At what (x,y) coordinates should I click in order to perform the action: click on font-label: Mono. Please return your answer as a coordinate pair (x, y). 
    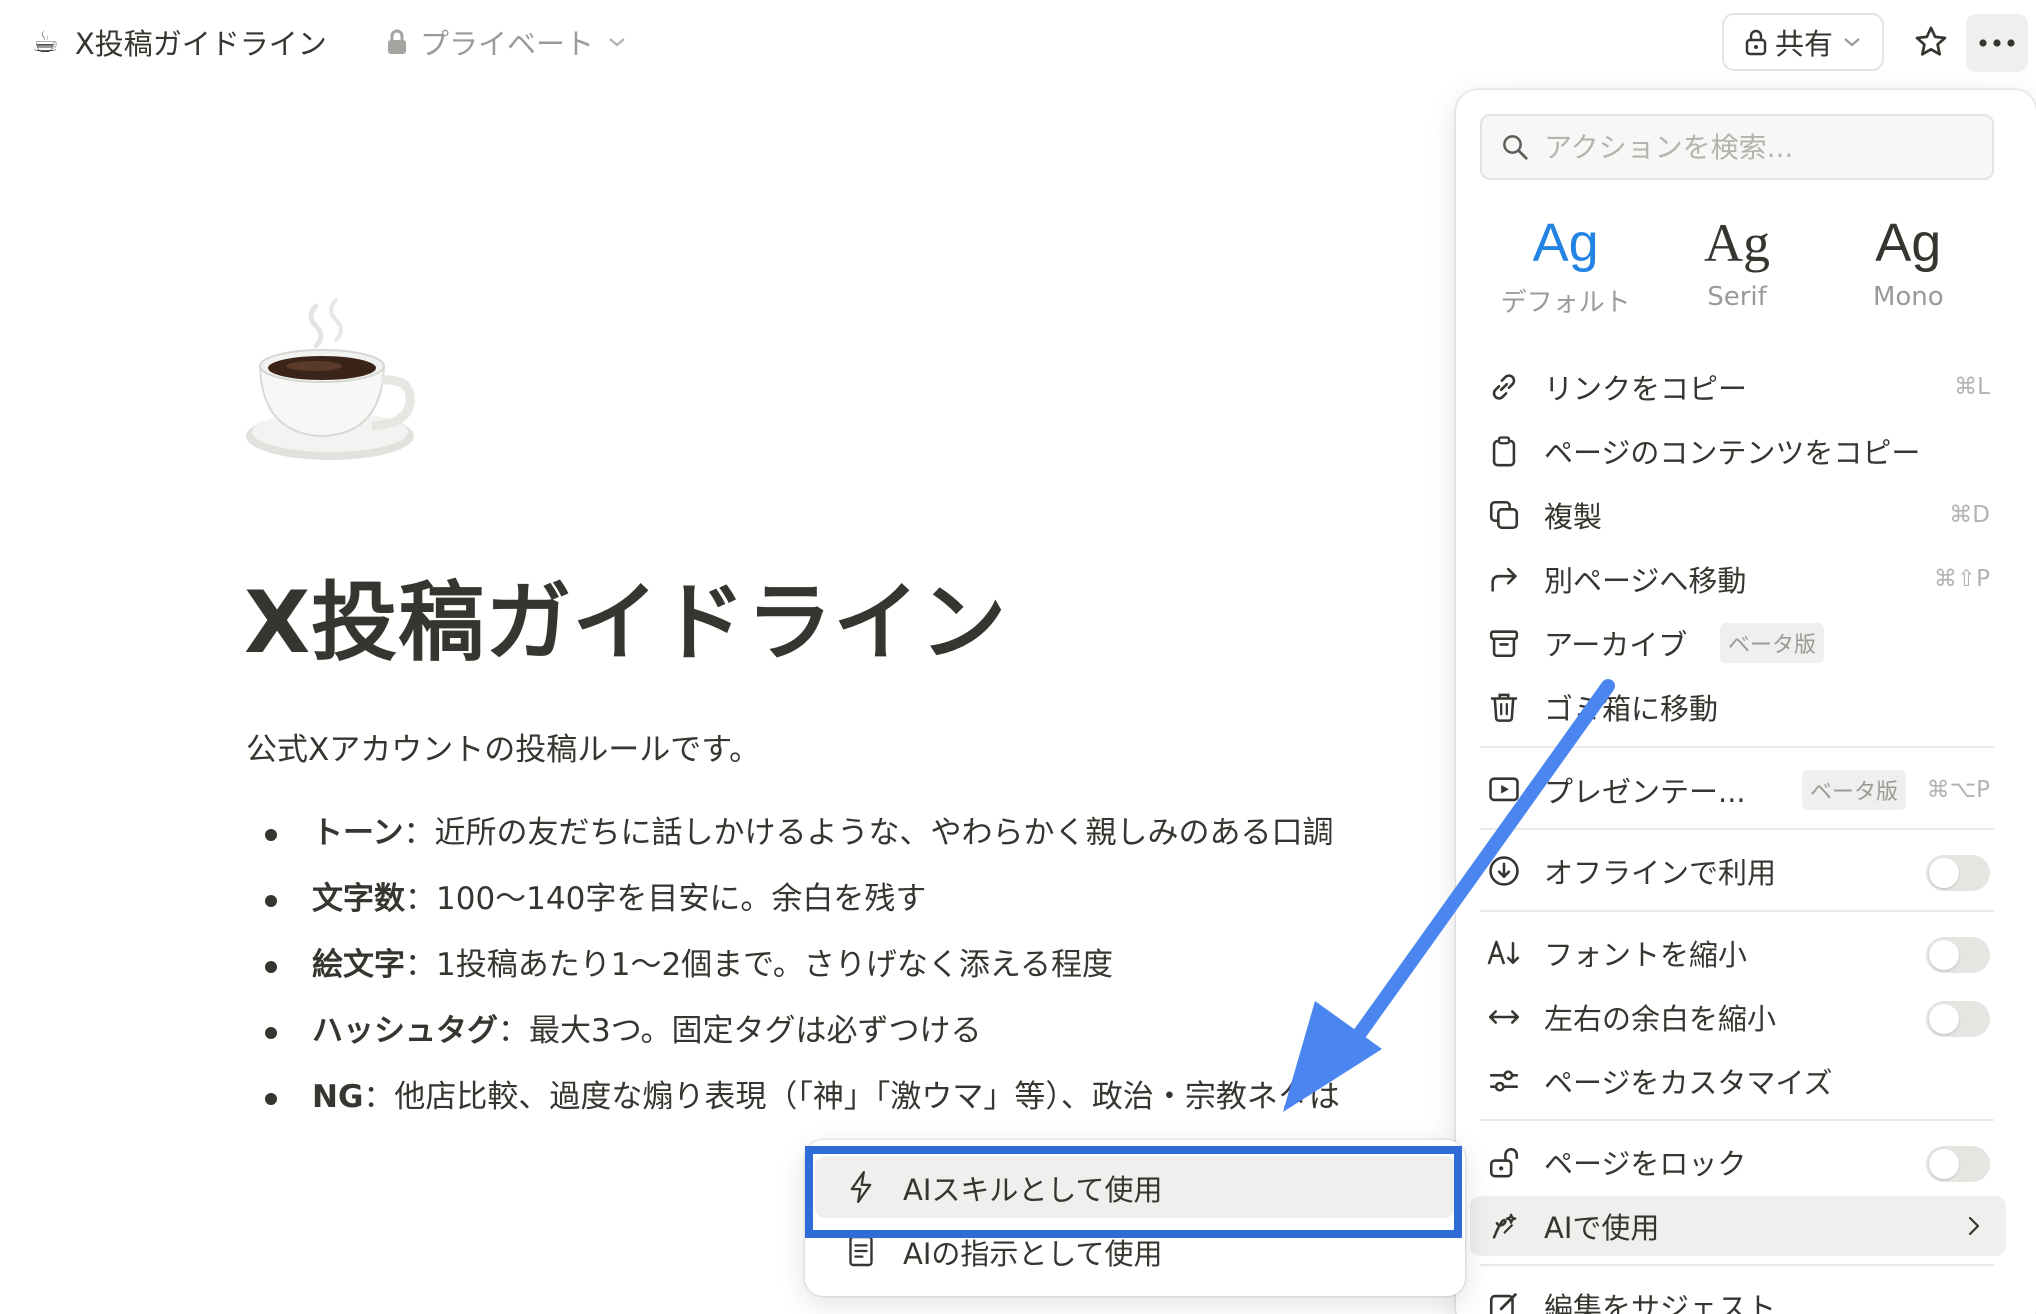
    Looking at the image, I should click on (1908, 297).